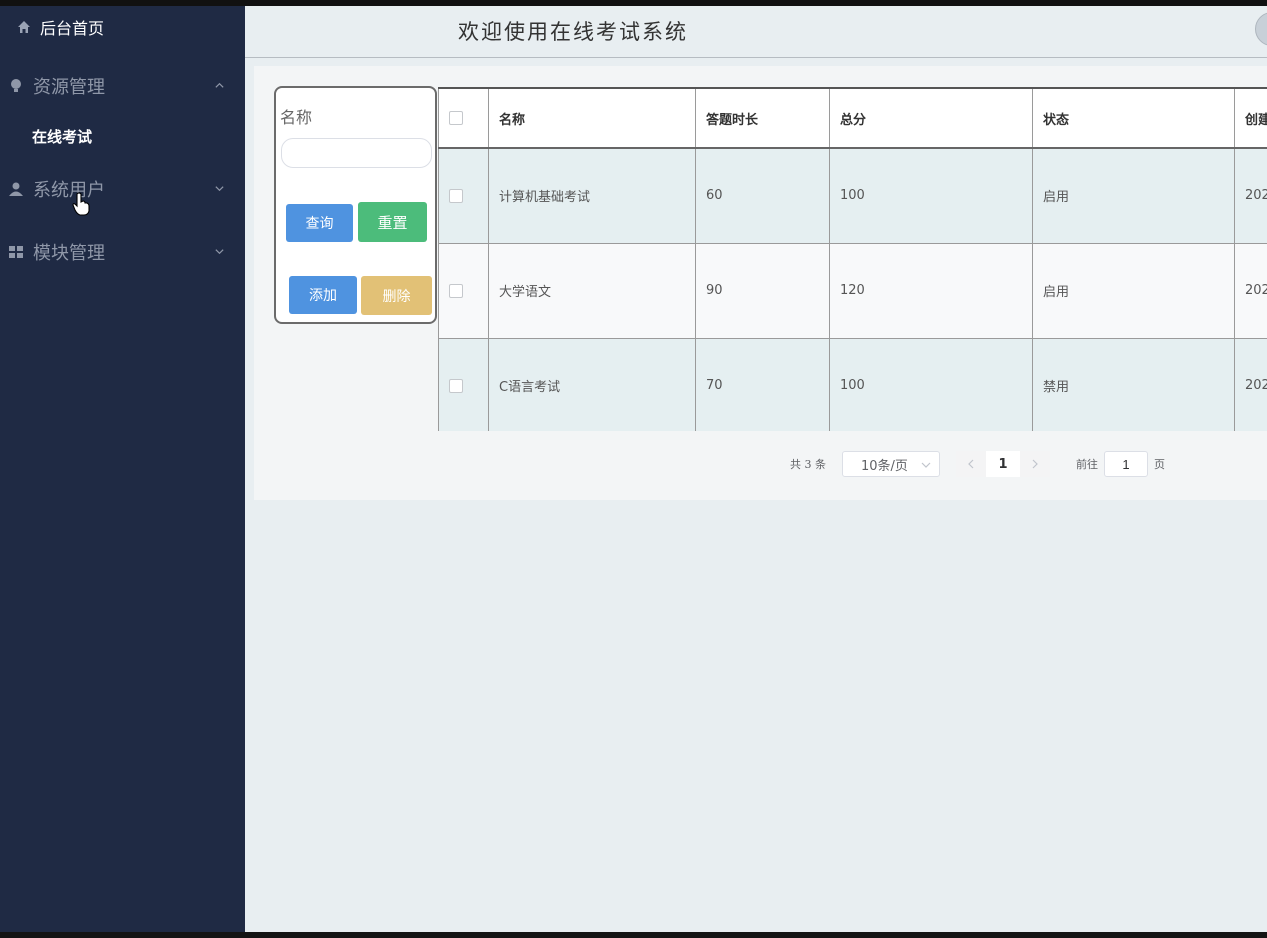 The height and width of the screenshot is (938, 1267). I want to click on chevron-up-icon, so click(219, 85).